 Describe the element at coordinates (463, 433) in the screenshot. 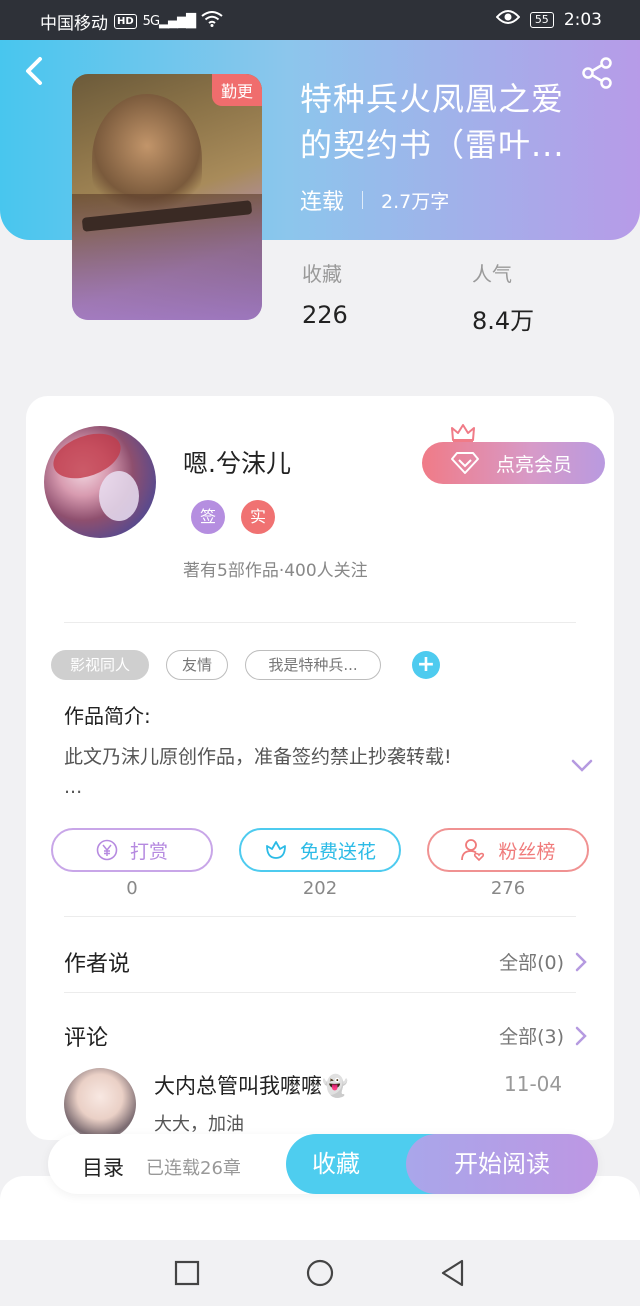

I see `crown-icon` at that location.